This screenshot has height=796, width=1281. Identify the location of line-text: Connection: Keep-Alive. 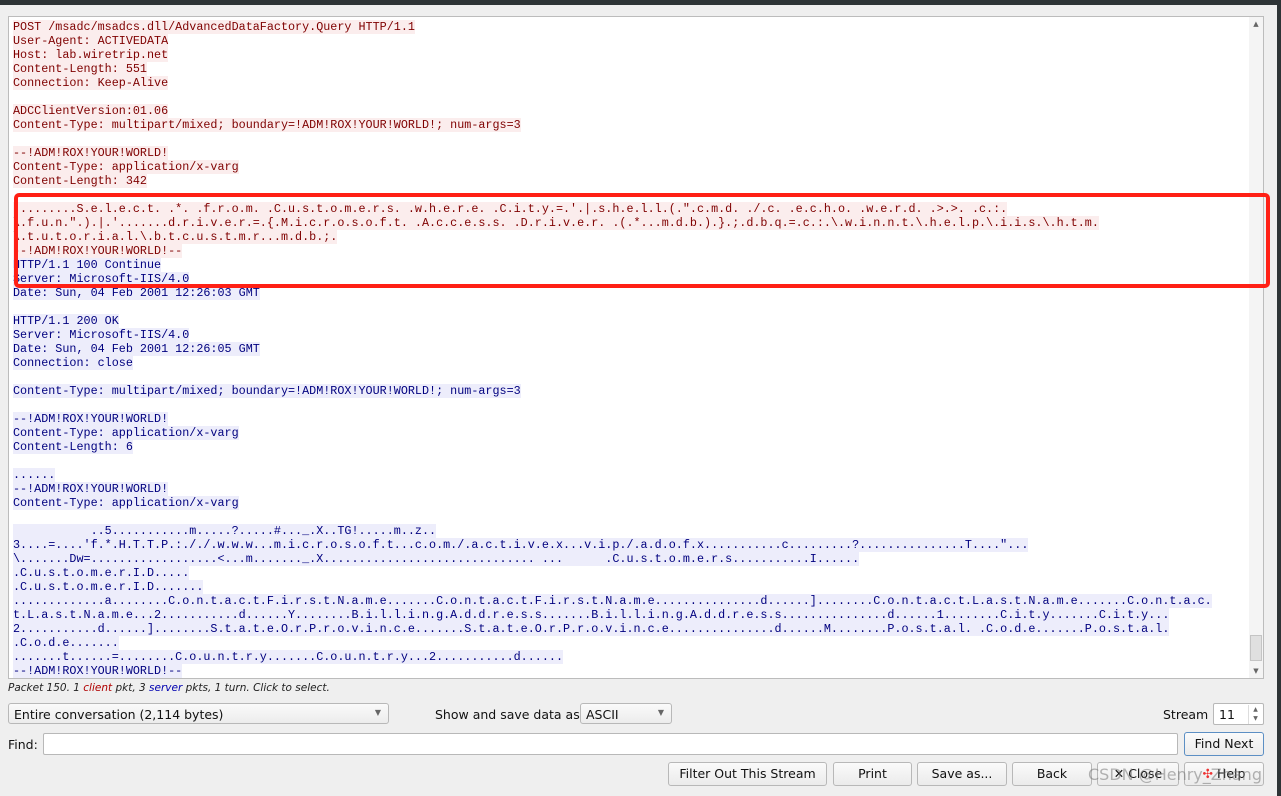
(91, 83).